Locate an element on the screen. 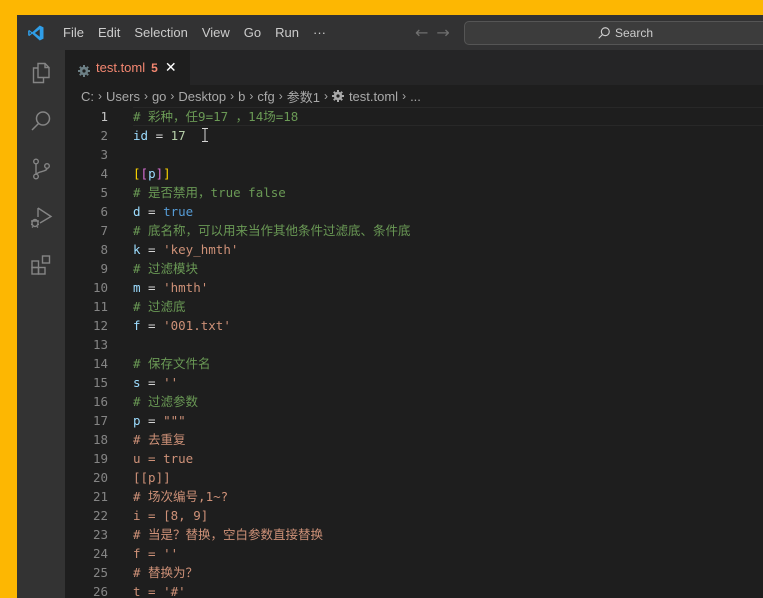 The width and height of the screenshot is (763, 598). code-line: 17 p = """ is located at coordinates (414, 420).